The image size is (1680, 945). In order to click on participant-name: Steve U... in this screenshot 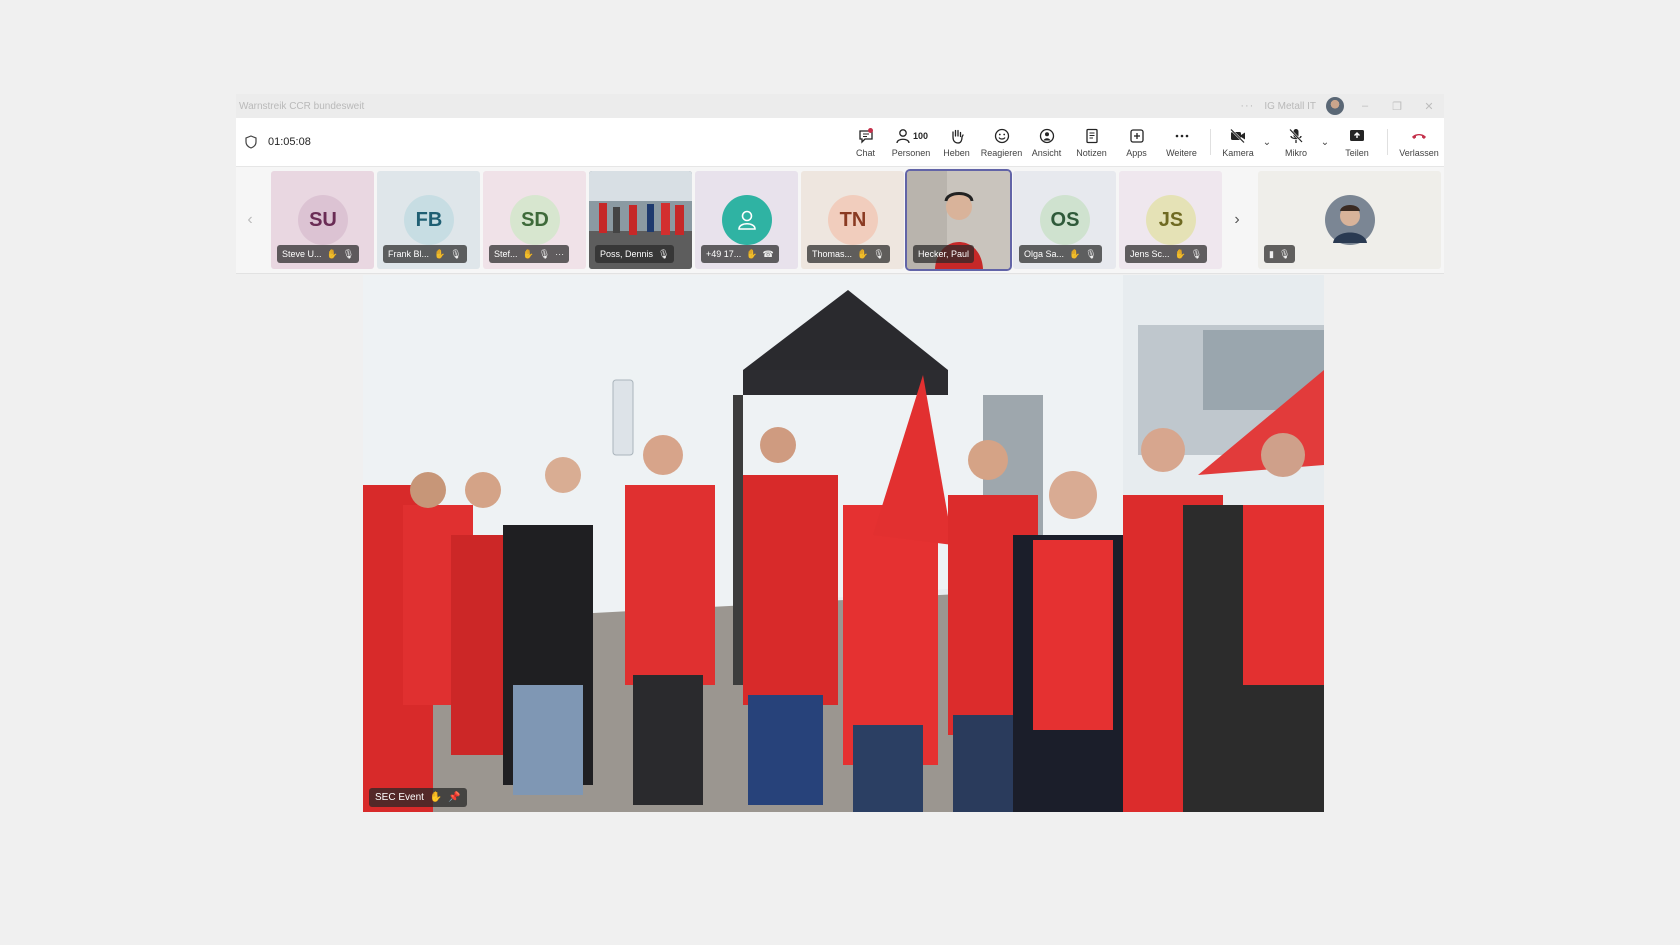, I will do `click(302, 254)`.